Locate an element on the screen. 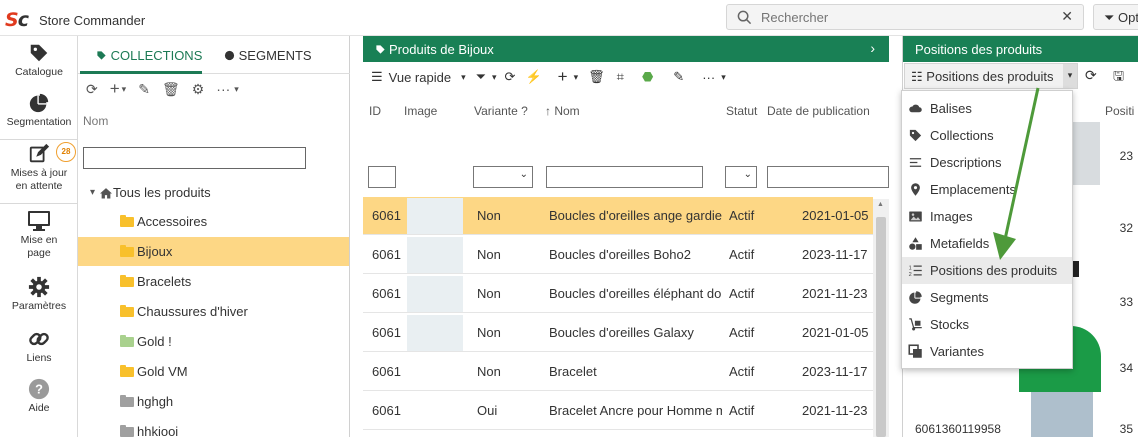  rail-help: ? Aide is located at coordinates (39, 396).